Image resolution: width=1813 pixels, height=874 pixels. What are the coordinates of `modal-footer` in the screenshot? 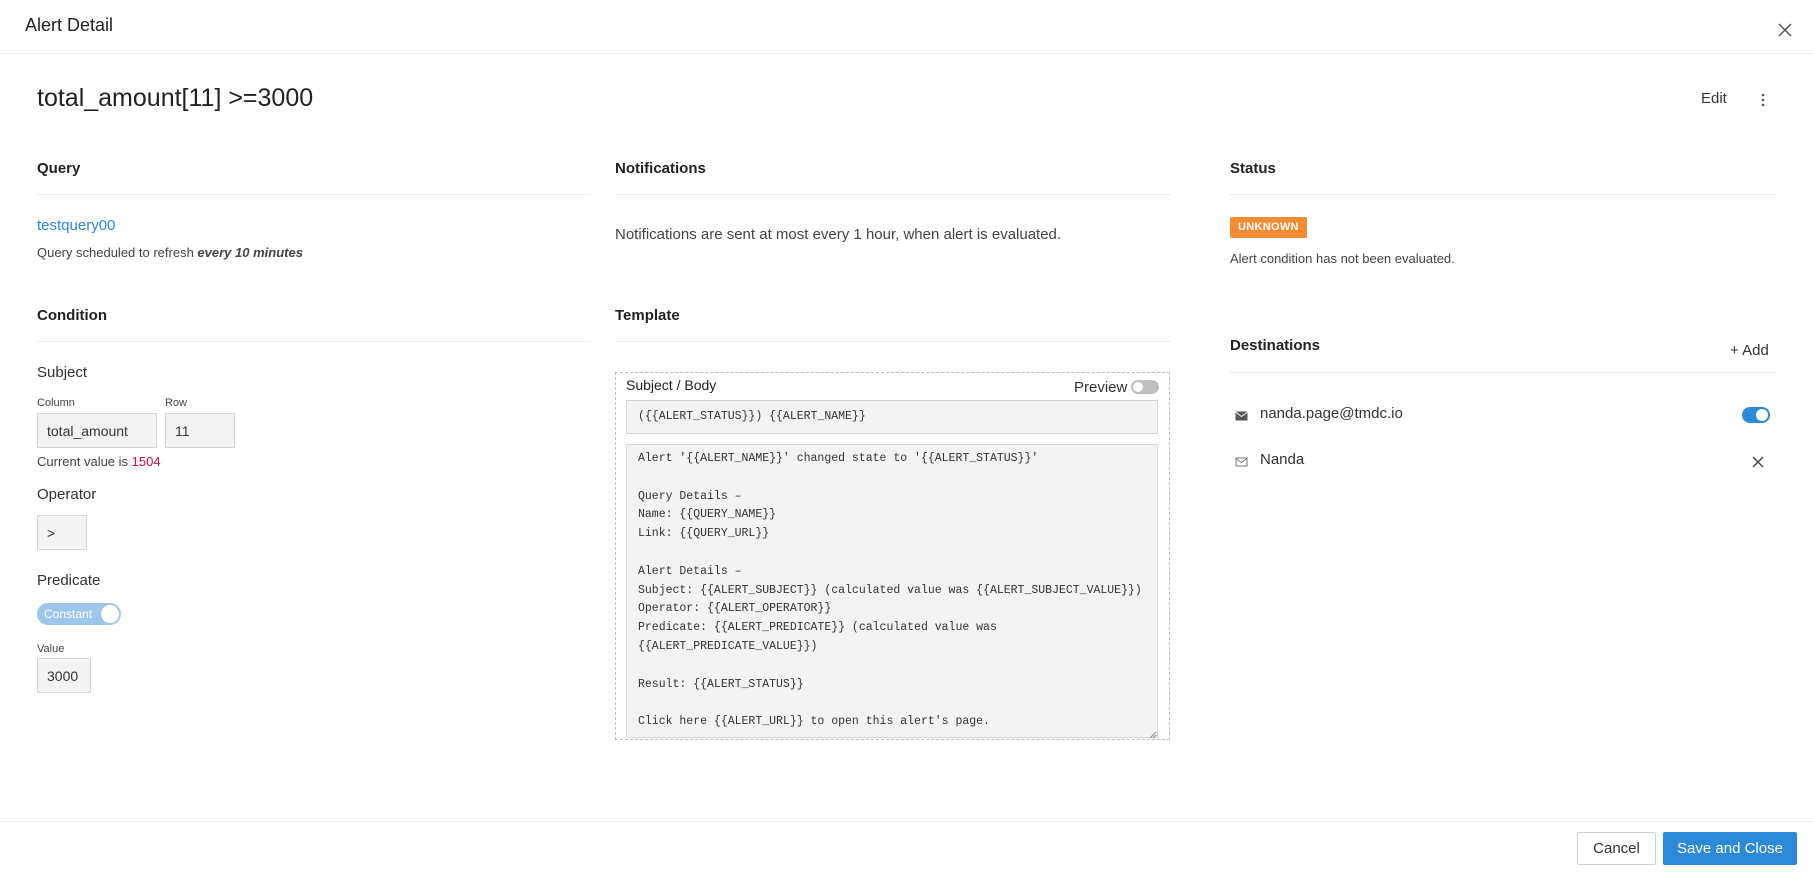 It's located at (906, 847).